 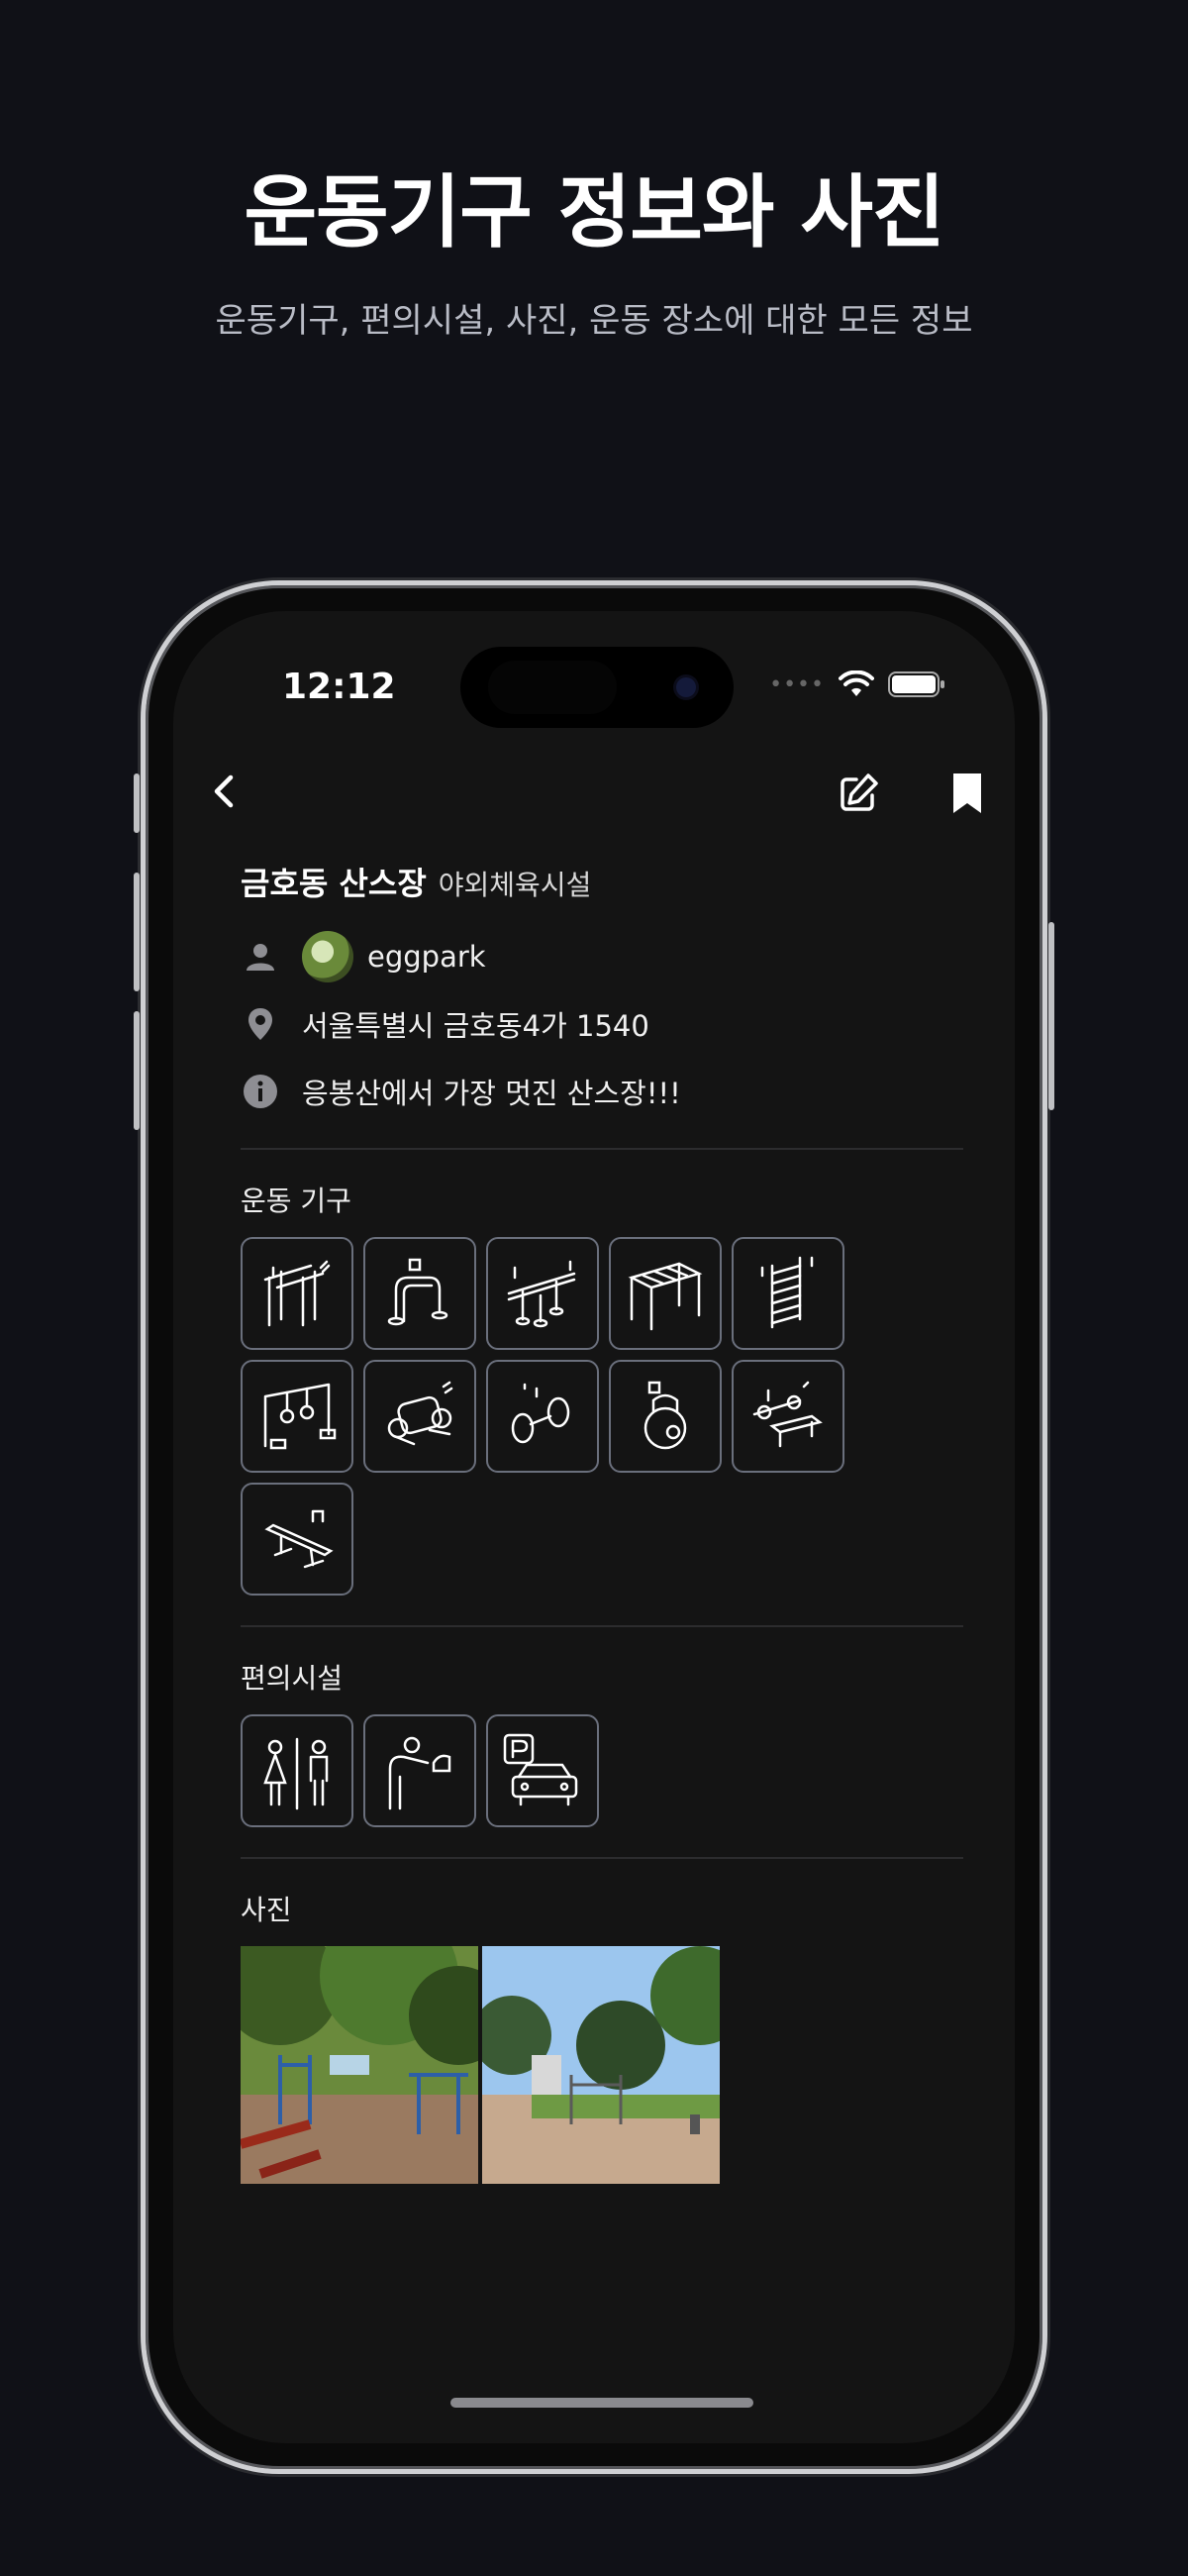 I want to click on address-row: 서울특별시 금호동4가 1540, so click(x=602, y=1024).